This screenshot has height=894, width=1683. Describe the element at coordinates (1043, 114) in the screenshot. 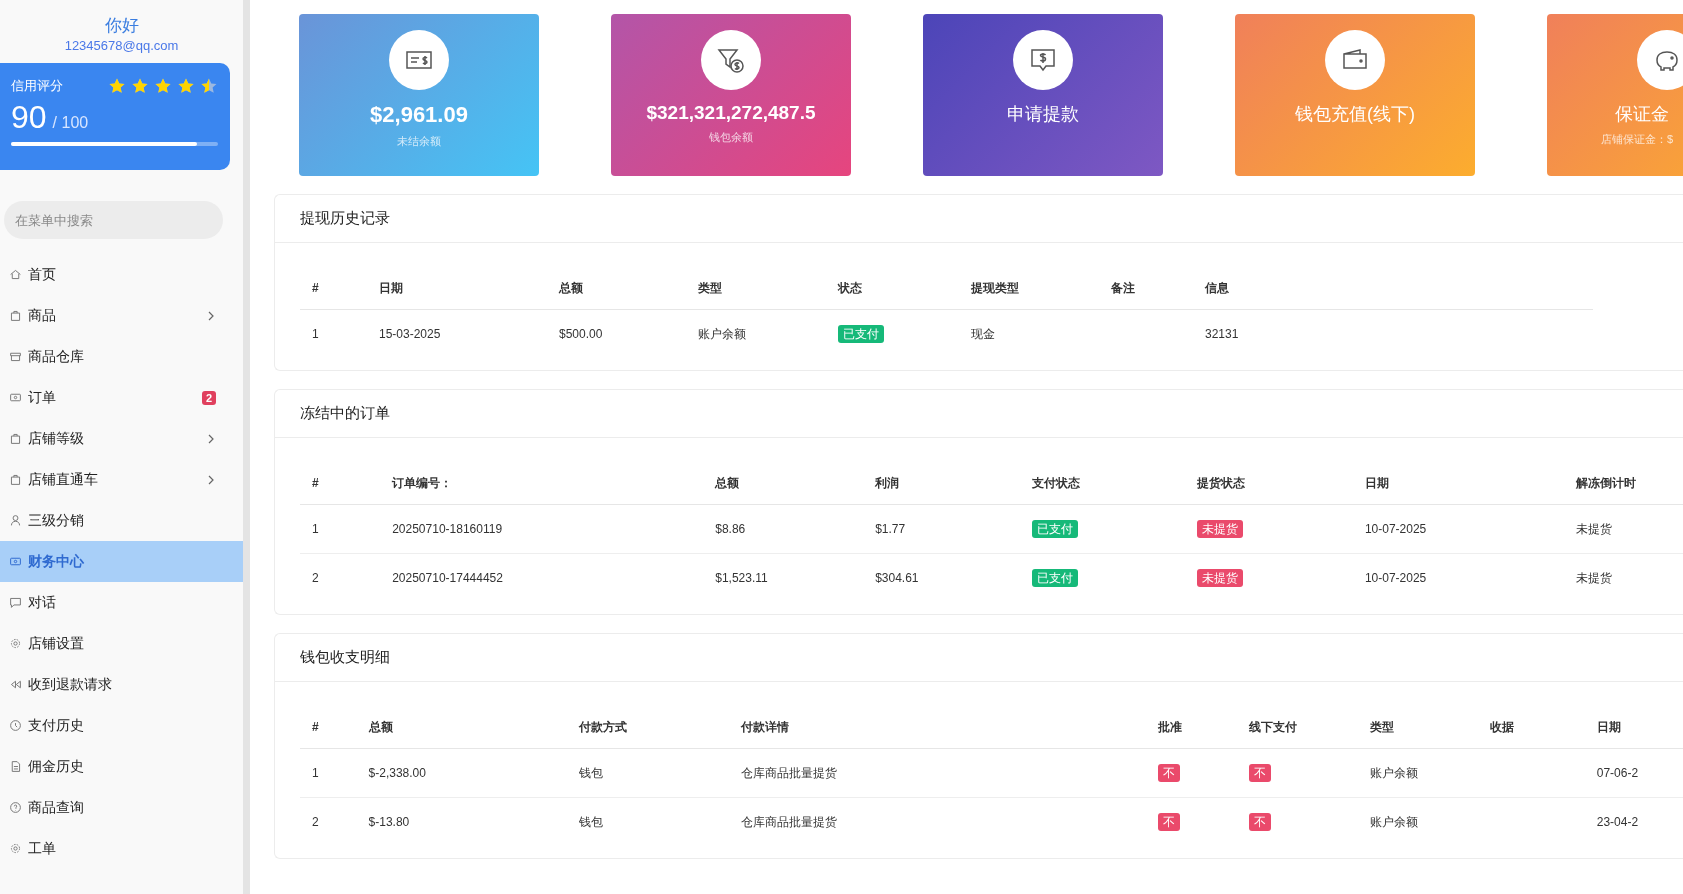

I see `card-value: 申请提款` at that location.